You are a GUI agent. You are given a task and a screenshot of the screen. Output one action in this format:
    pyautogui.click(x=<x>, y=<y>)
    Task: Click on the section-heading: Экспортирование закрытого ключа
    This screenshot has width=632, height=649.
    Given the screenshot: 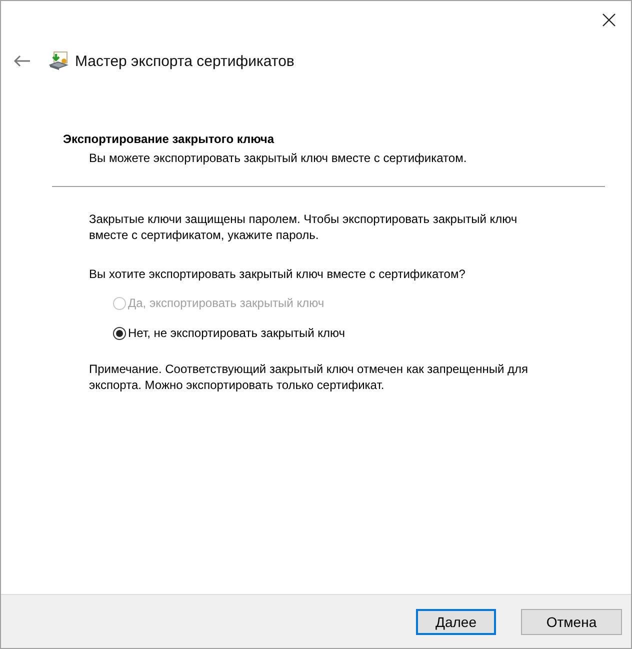 What is the action you would take?
    pyautogui.click(x=169, y=139)
    